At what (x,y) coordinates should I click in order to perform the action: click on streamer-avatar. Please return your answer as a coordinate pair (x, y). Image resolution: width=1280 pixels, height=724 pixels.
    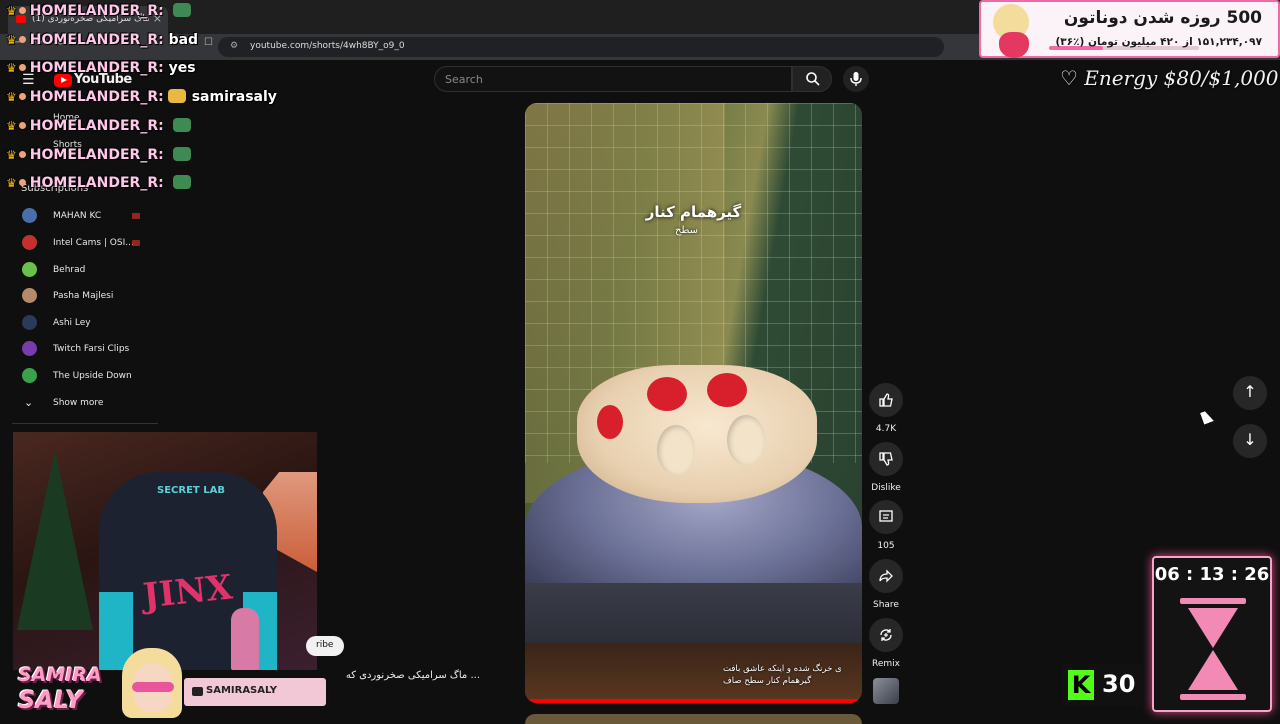
    Looking at the image, I should click on (152, 684).